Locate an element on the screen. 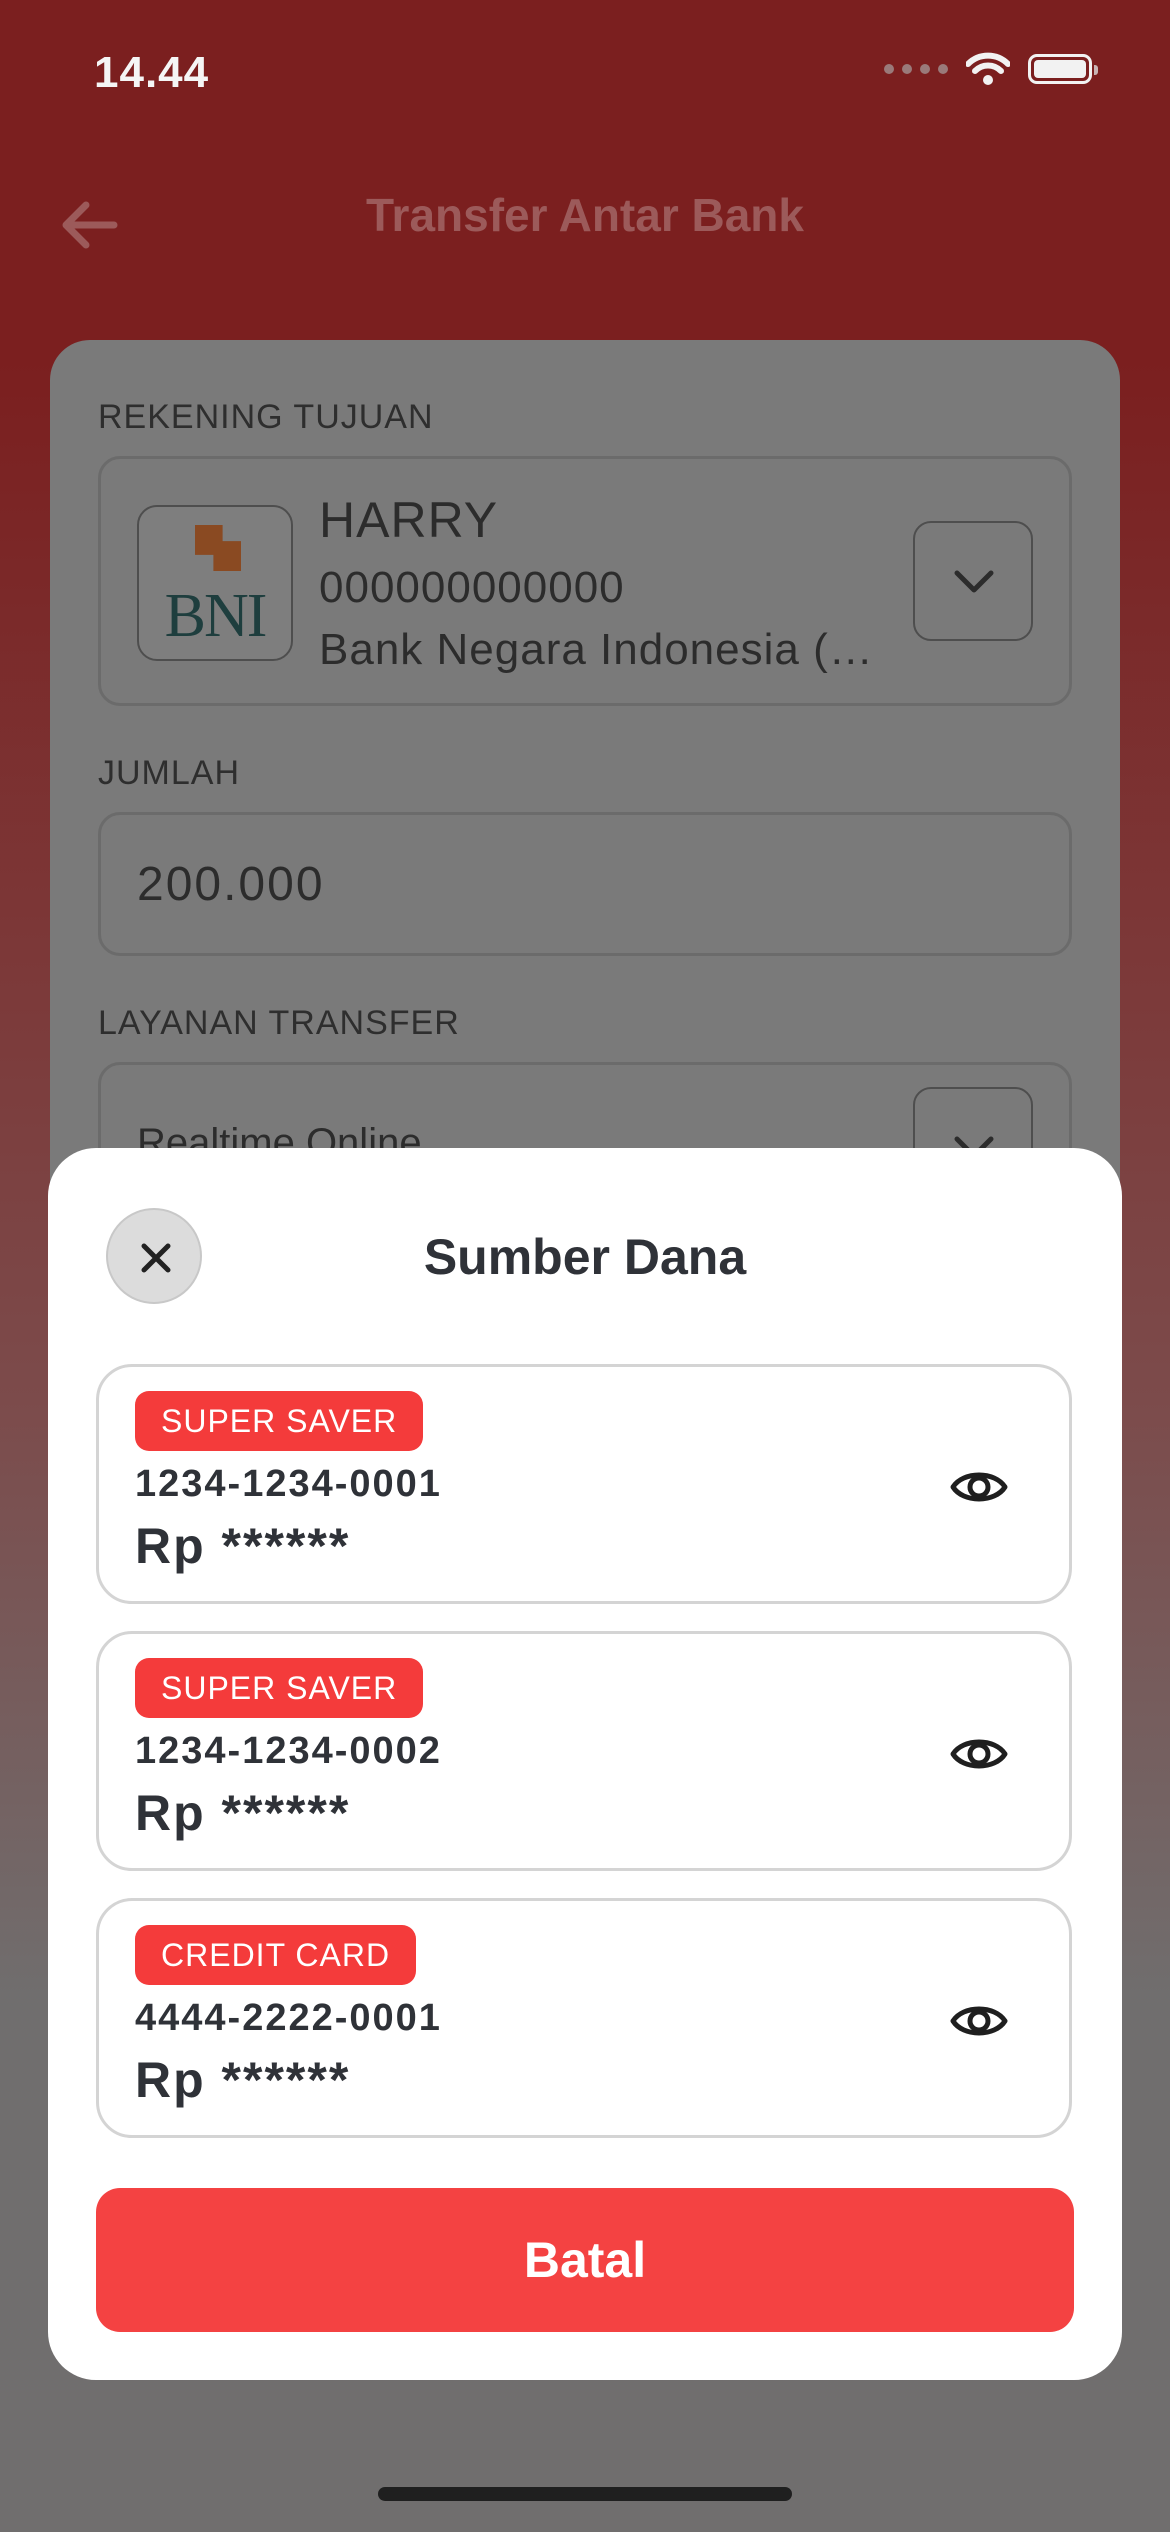  status-icons is located at coordinates (991, 69).